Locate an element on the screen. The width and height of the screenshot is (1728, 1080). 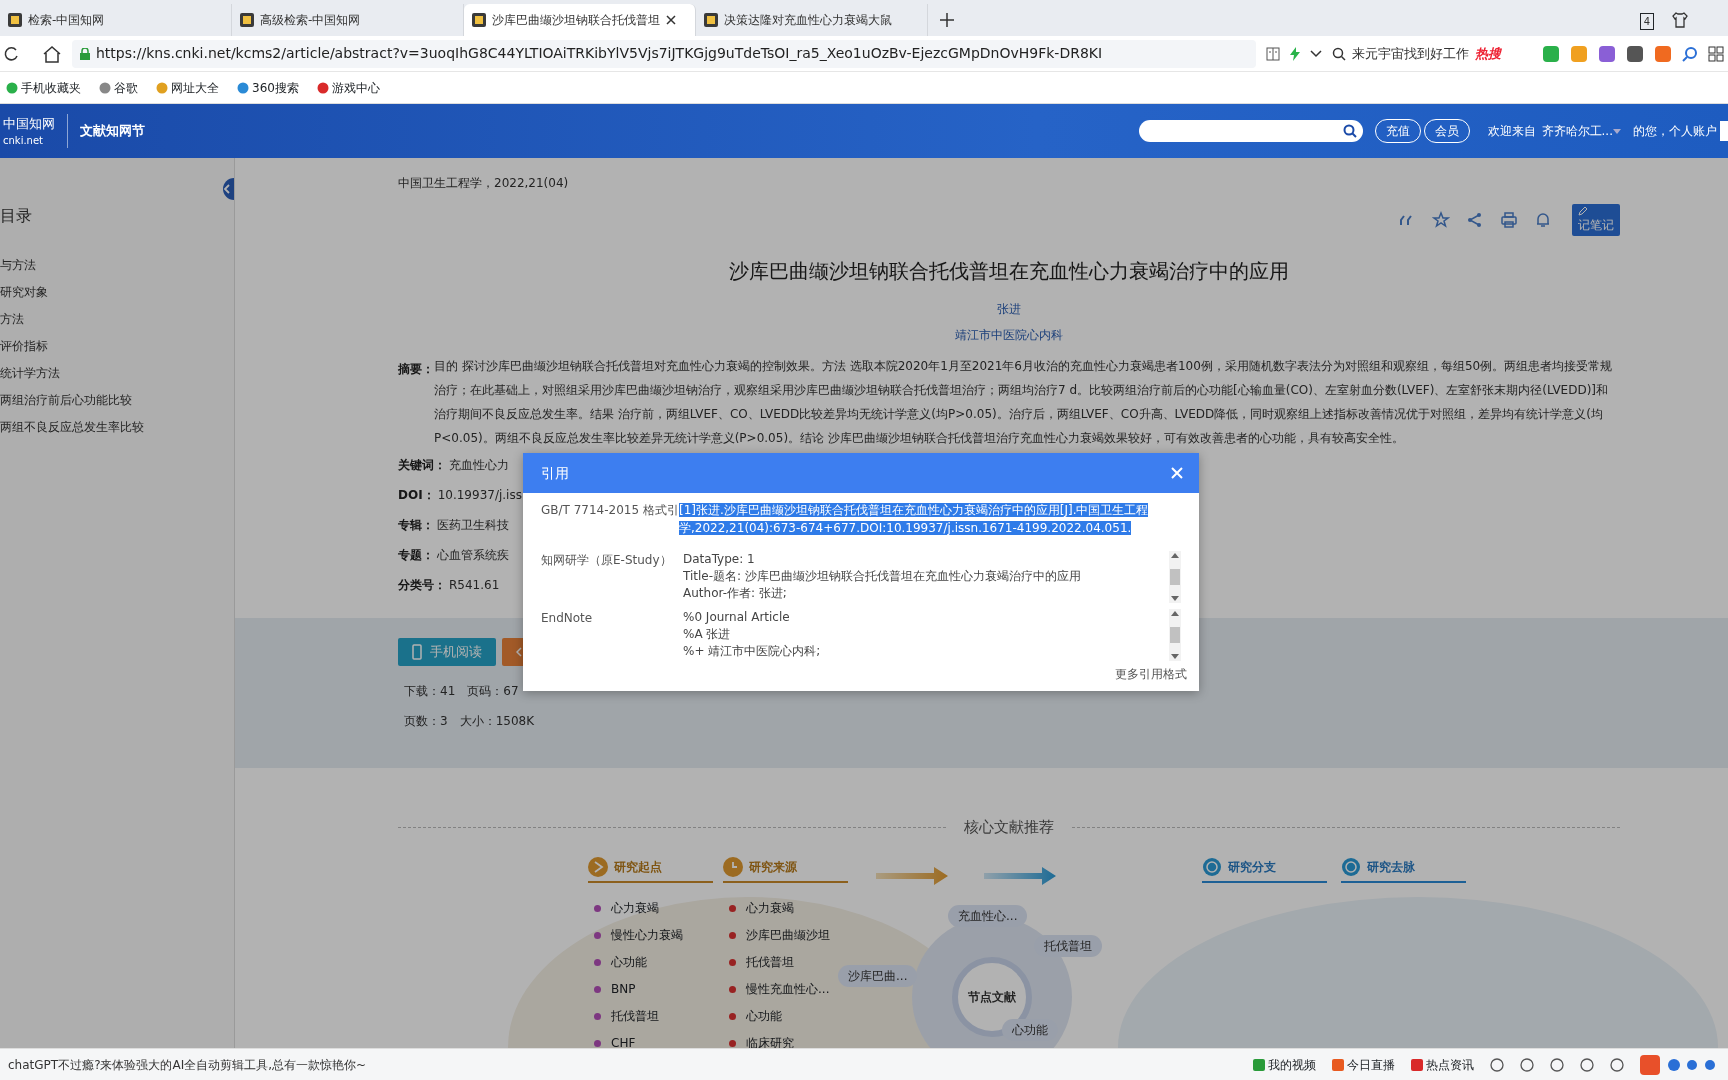
dialog-title: 引用 is located at coordinates (555, 473).